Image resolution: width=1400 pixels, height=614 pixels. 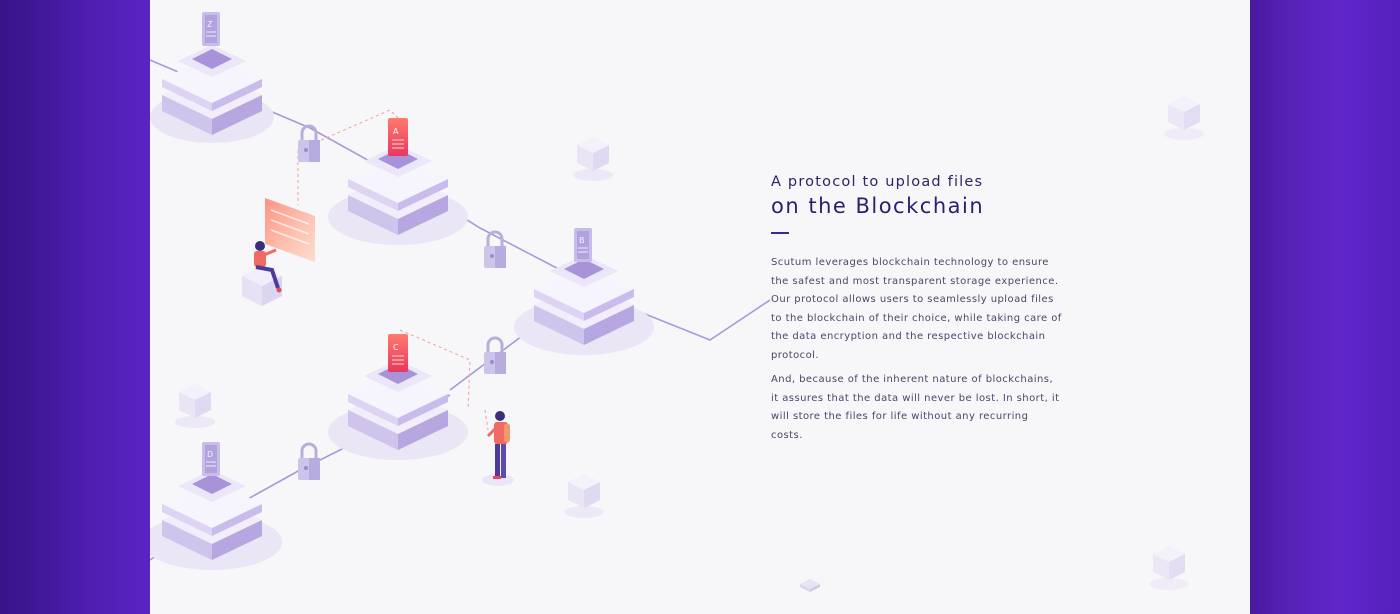 I want to click on title-divider, so click(x=780, y=233).